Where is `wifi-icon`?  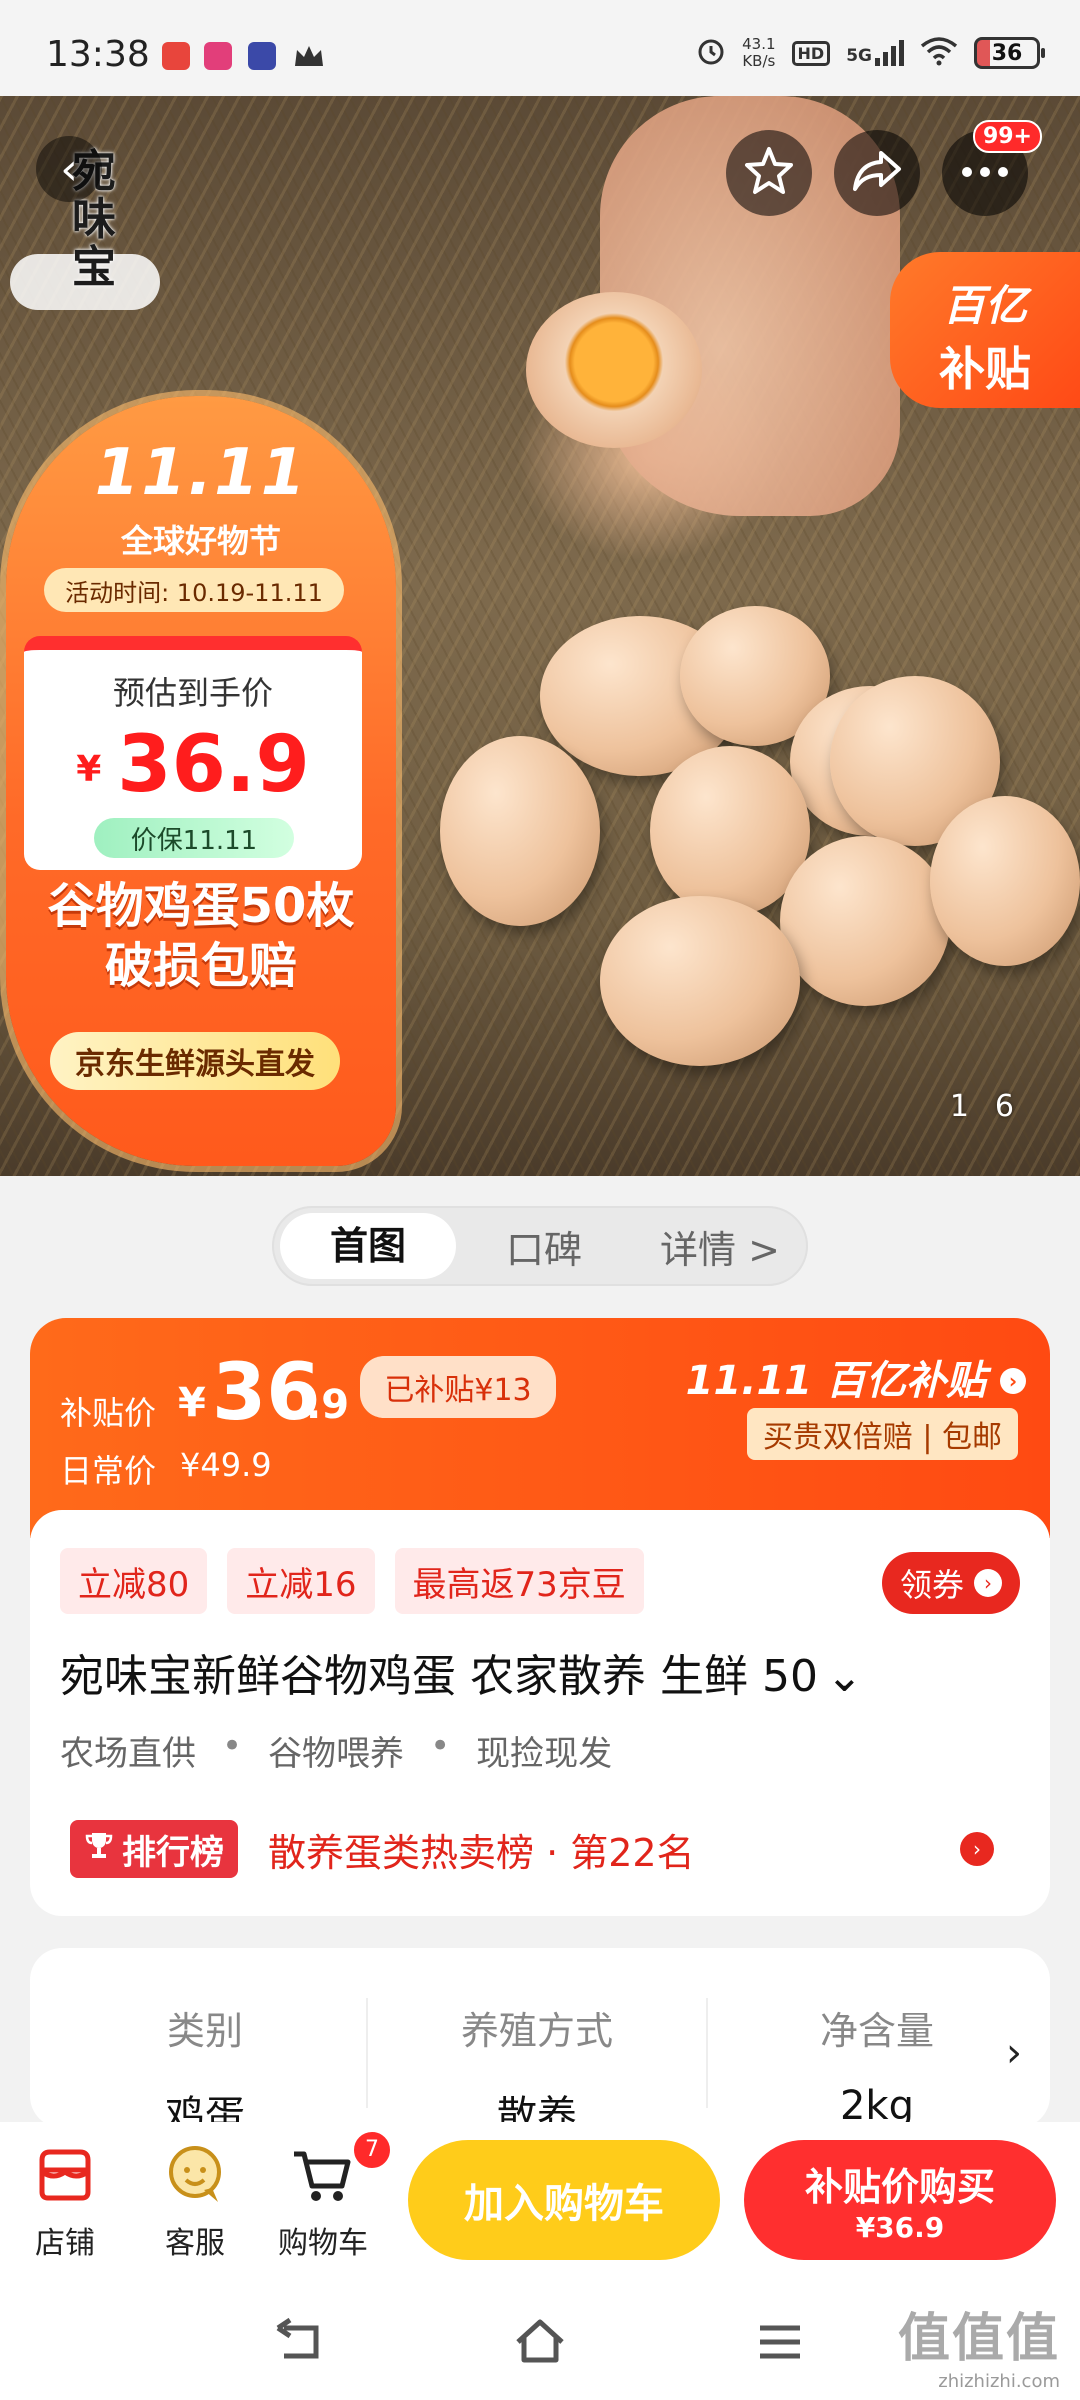
wifi-icon is located at coordinates (939, 53).